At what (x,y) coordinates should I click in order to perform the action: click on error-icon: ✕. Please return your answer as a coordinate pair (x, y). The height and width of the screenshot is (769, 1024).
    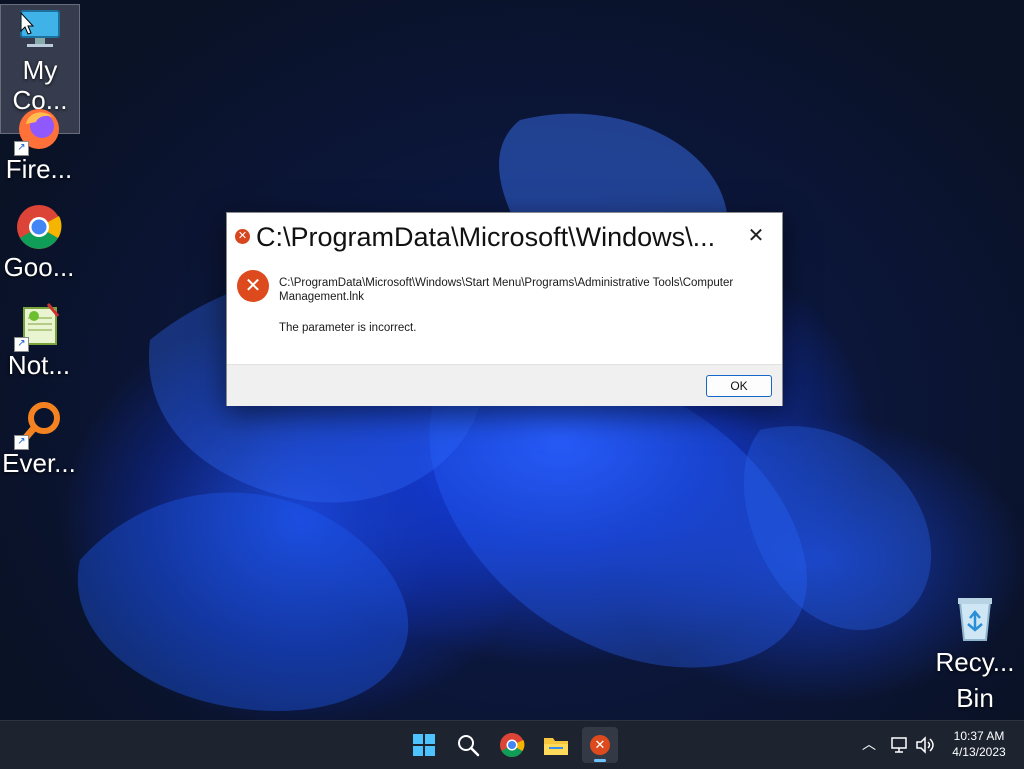
    Looking at the image, I should click on (253, 286).